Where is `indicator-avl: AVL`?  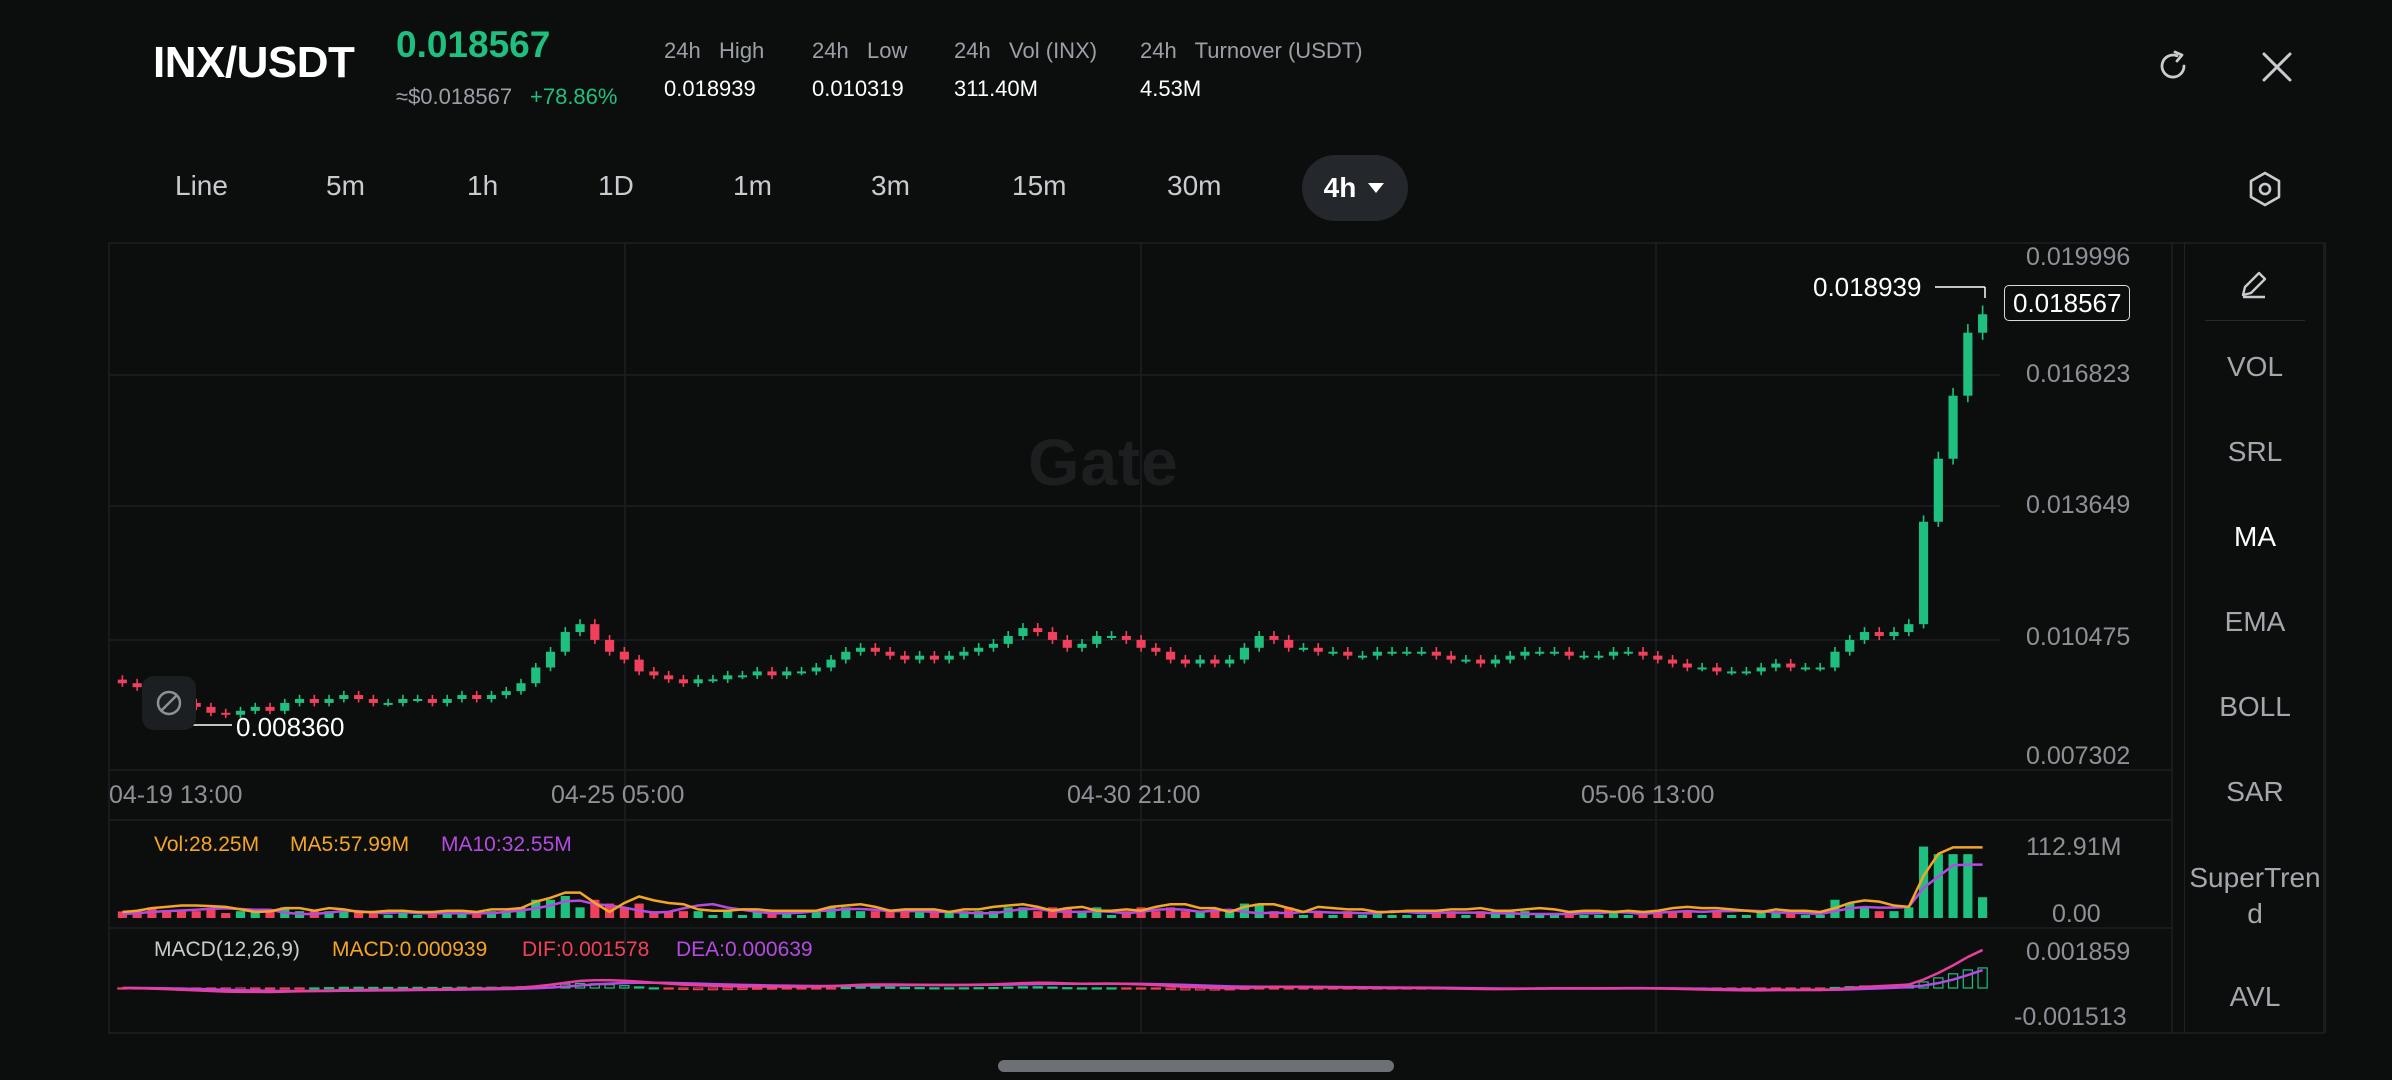 indicator-avl: AVL is located at coordinates (2255, 997).